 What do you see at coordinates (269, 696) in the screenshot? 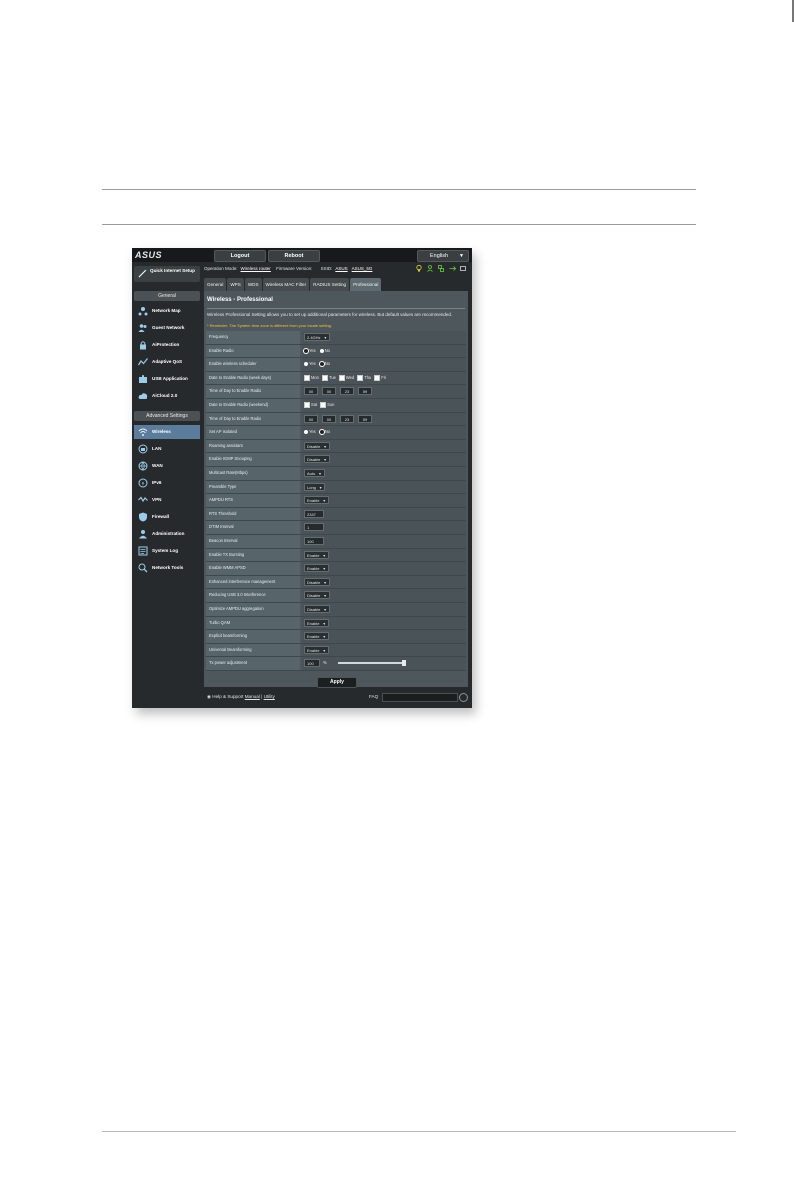
I see `utility-link: Utility` at bounding box center [269, 696].